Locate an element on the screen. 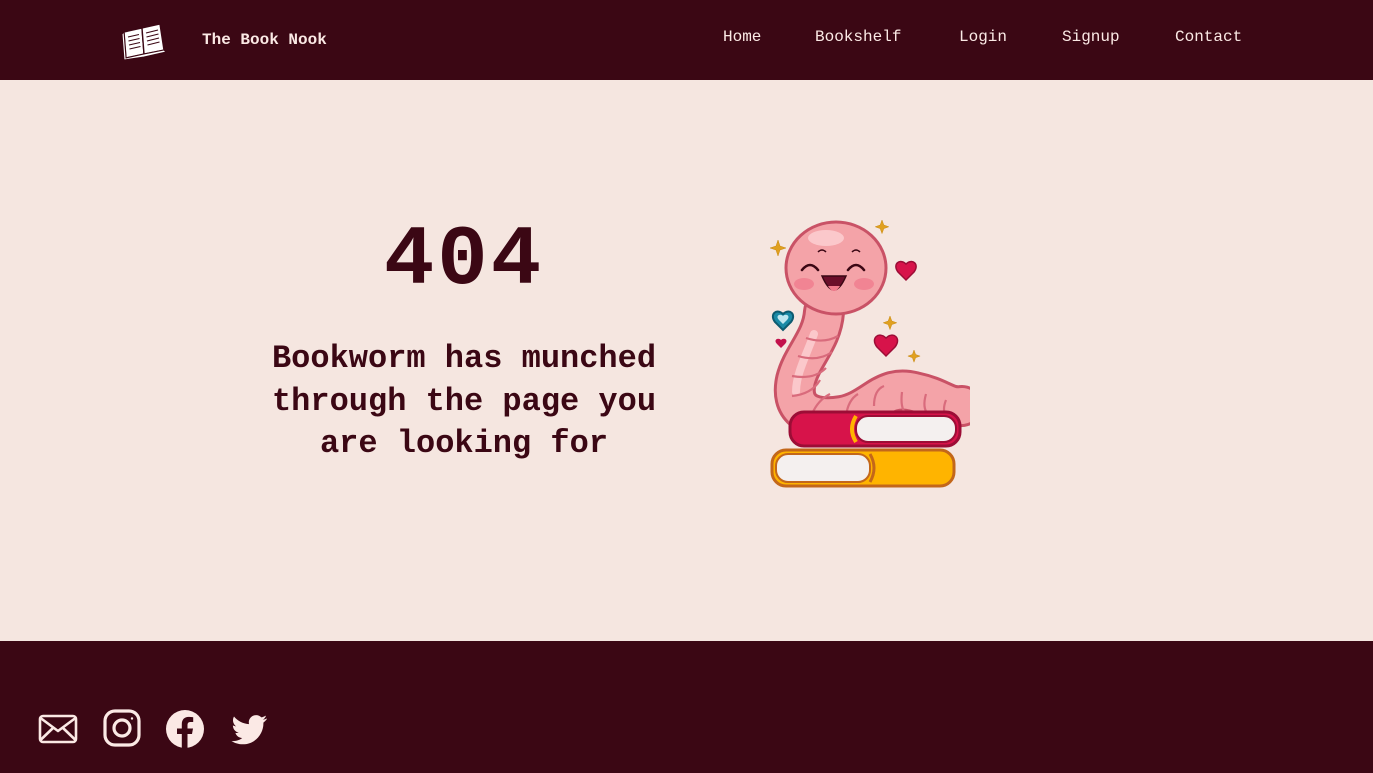 The width and height of the screenshot is (1373, 773). bookworm-on-books-illustration is located at coordinates (869, 353).